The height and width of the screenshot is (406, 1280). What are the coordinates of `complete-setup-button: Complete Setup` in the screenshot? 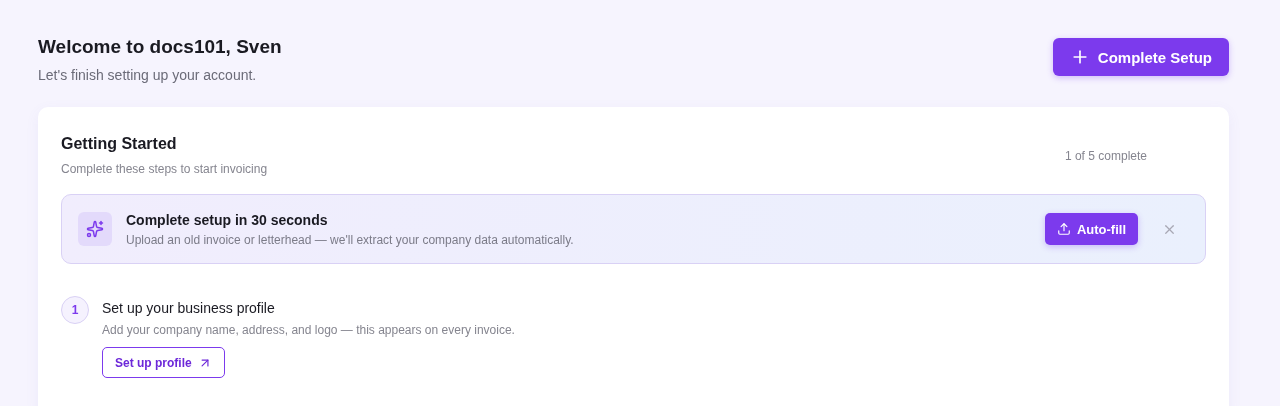 It's located at (1140, 57).